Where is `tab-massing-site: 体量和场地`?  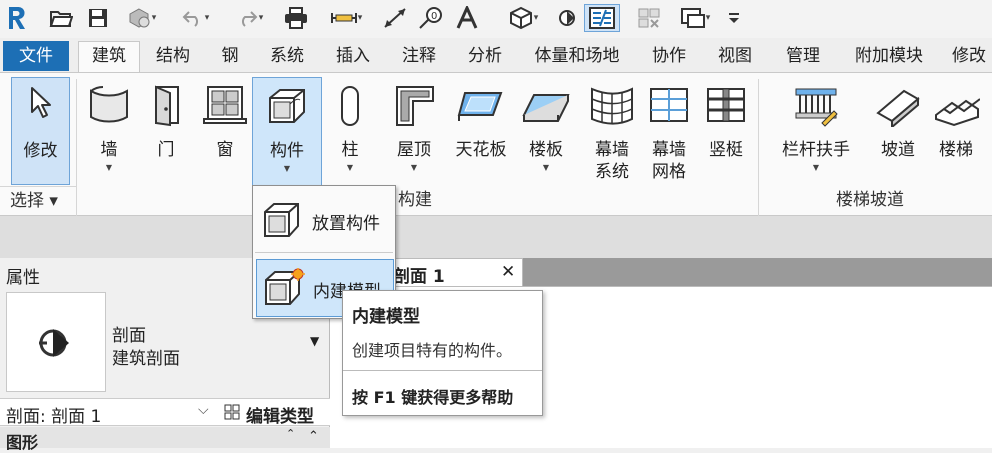 tab-massing-site: 体量和场地 is located at coordinates (577, 56).